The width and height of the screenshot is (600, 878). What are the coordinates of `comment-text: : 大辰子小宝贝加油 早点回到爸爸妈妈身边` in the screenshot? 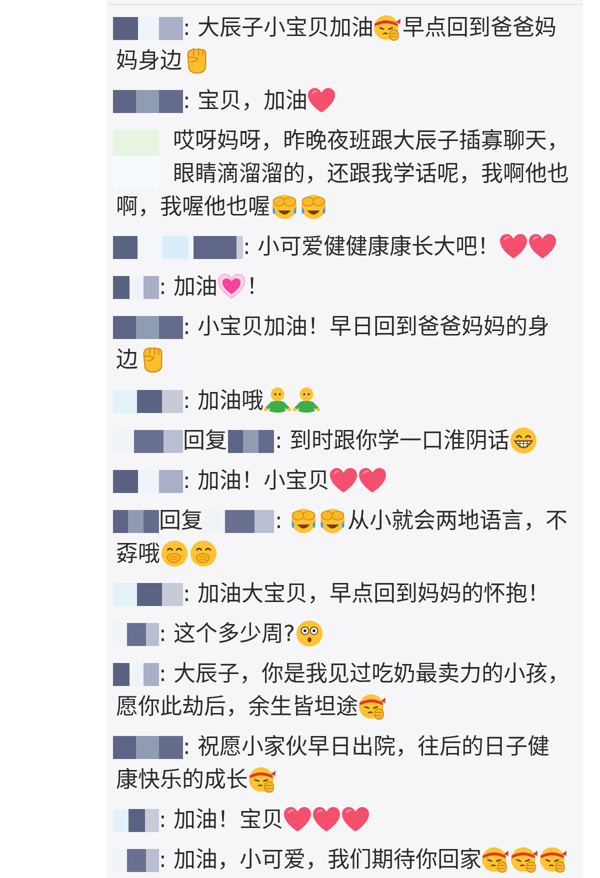 It's located at (343, 45).